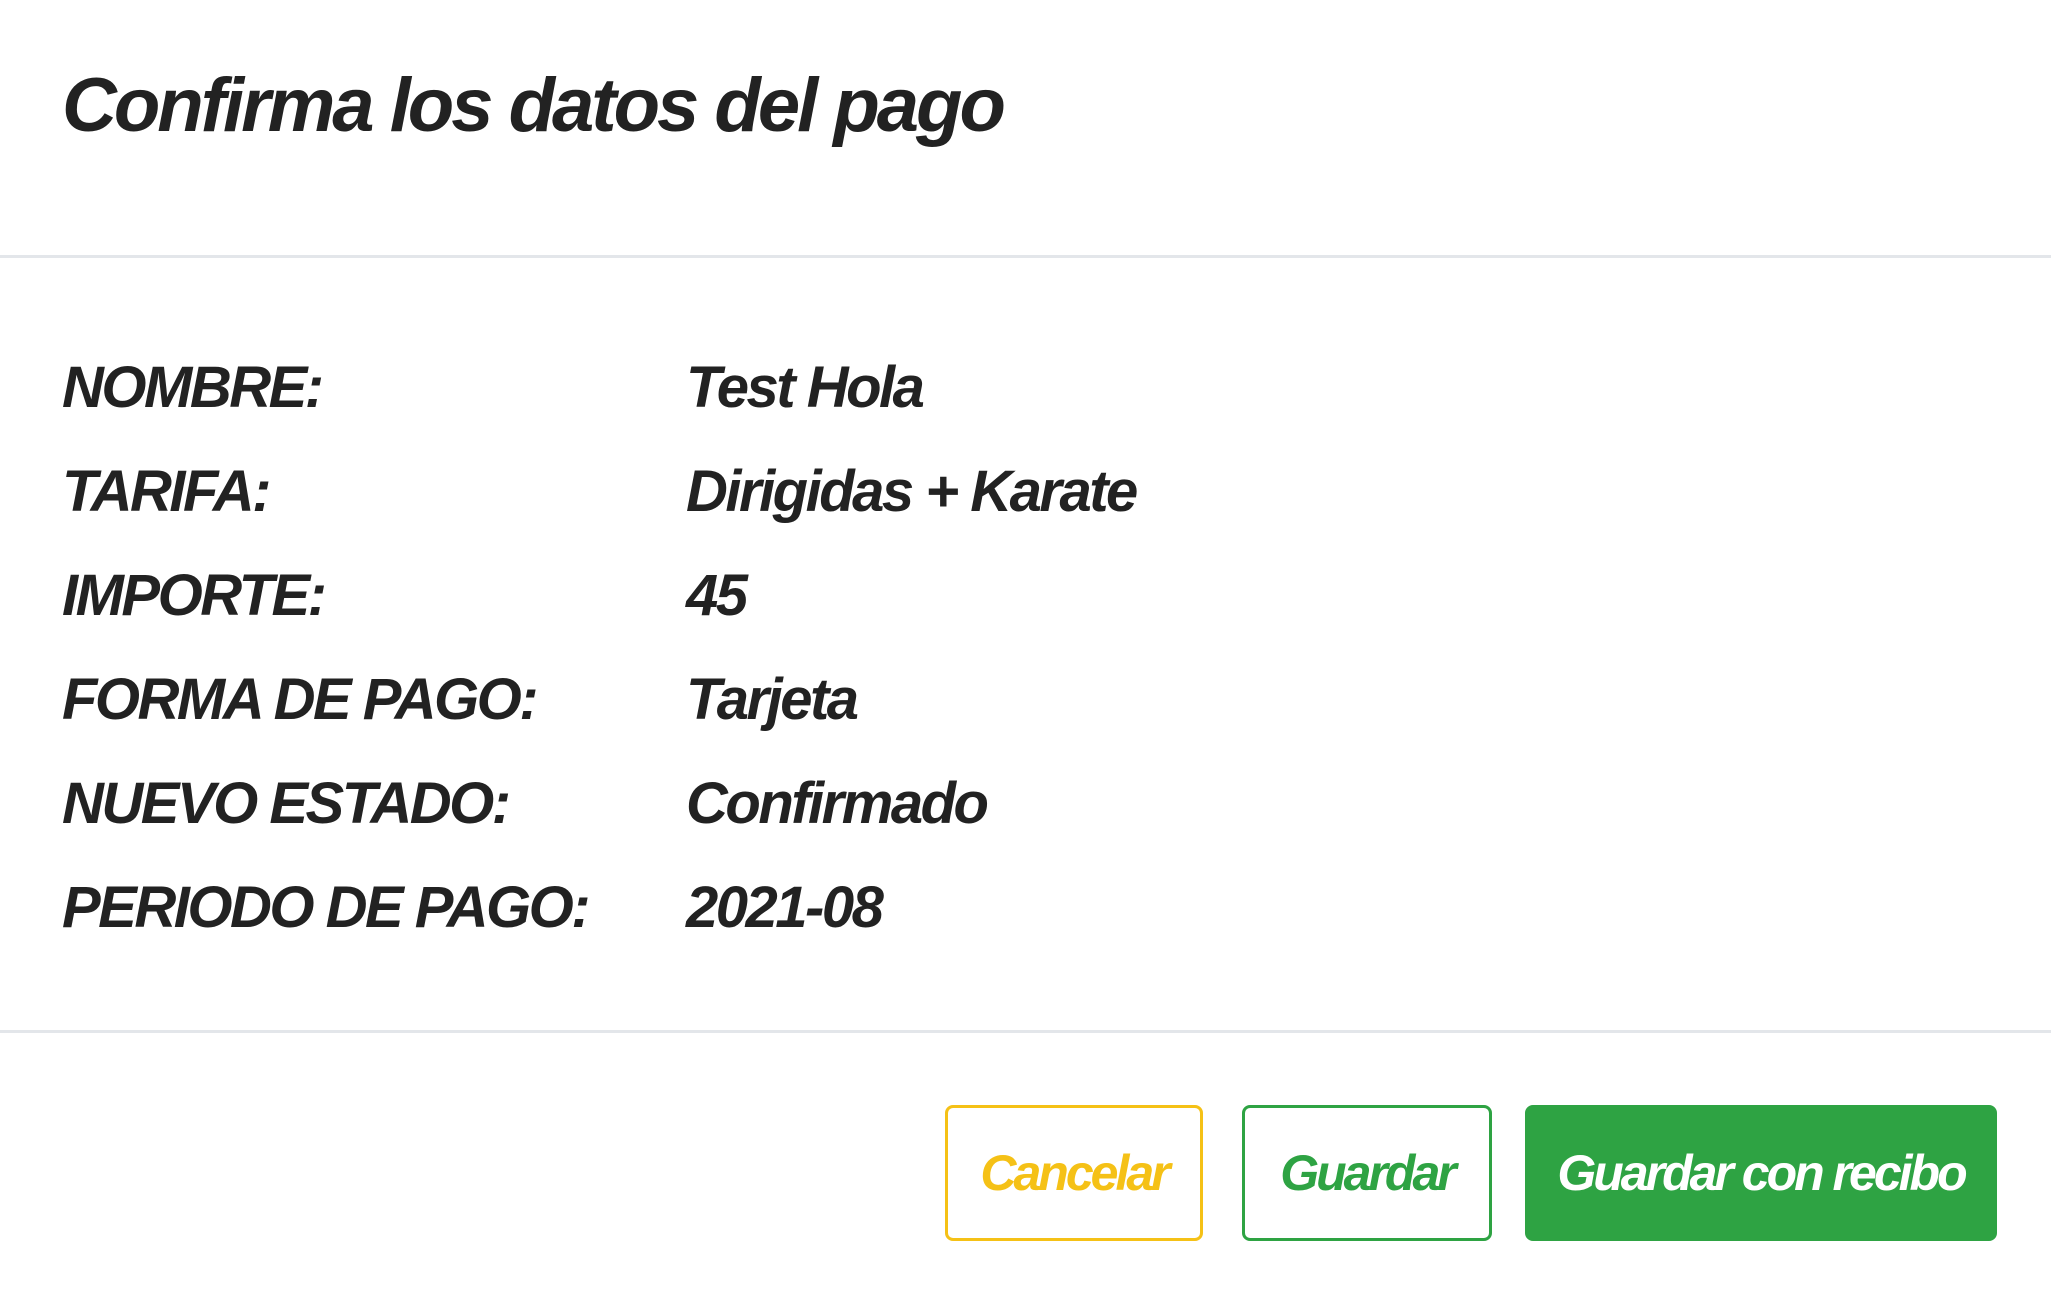  Describe the element at coordinates (1025, 388) in the screenshot. I see `detail-row-nombre: NOMBRE: Test Hola` at that location.